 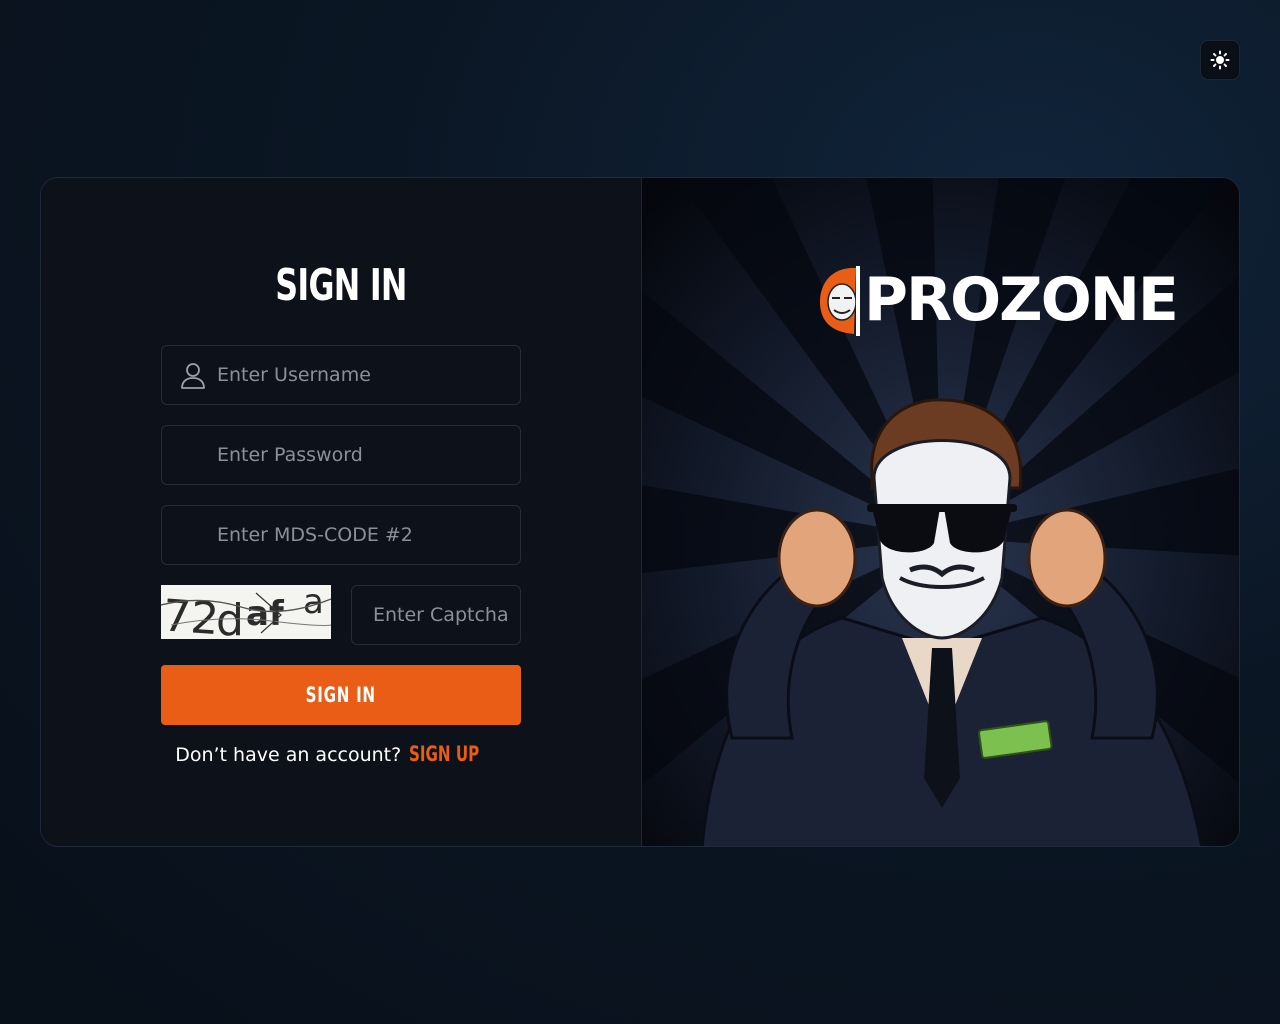 I want to click on captcha-field, so click(x=436, y=615).